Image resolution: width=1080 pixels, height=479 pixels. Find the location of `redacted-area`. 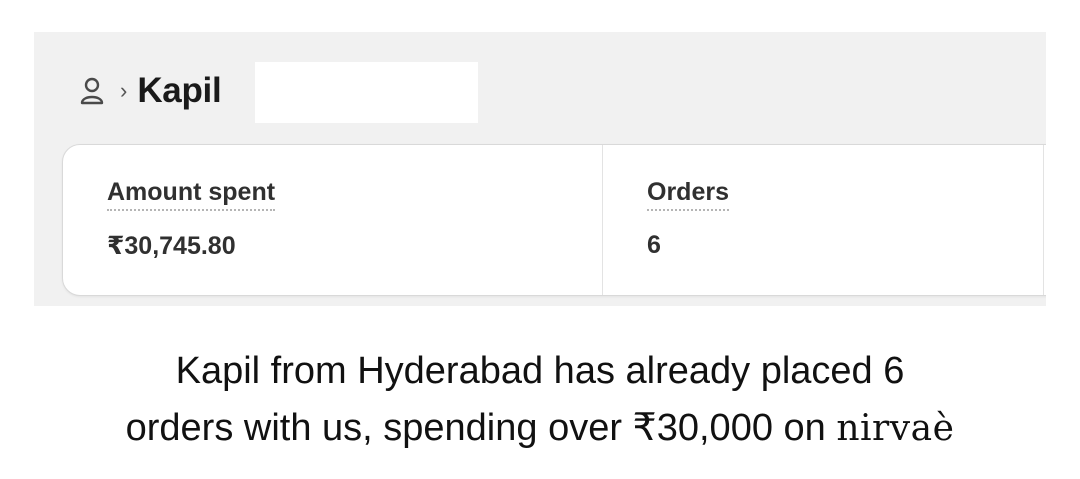

redacted-area is located at coordinates (366, 92).